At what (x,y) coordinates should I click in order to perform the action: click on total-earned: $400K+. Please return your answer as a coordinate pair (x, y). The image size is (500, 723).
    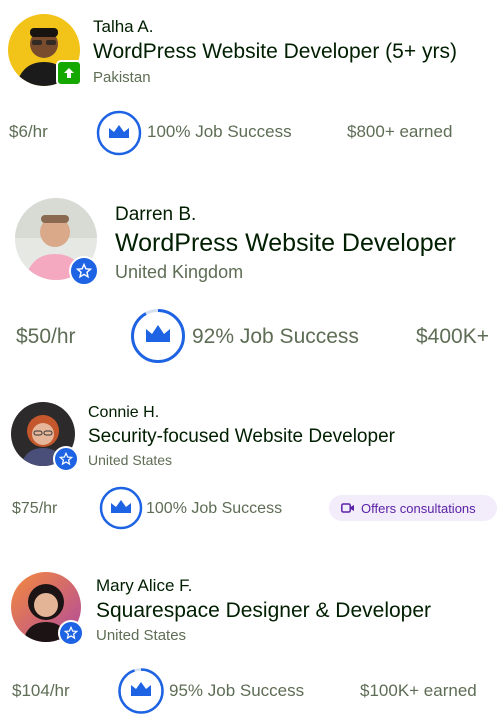
    Looking at the image, I should click on (452, 336).